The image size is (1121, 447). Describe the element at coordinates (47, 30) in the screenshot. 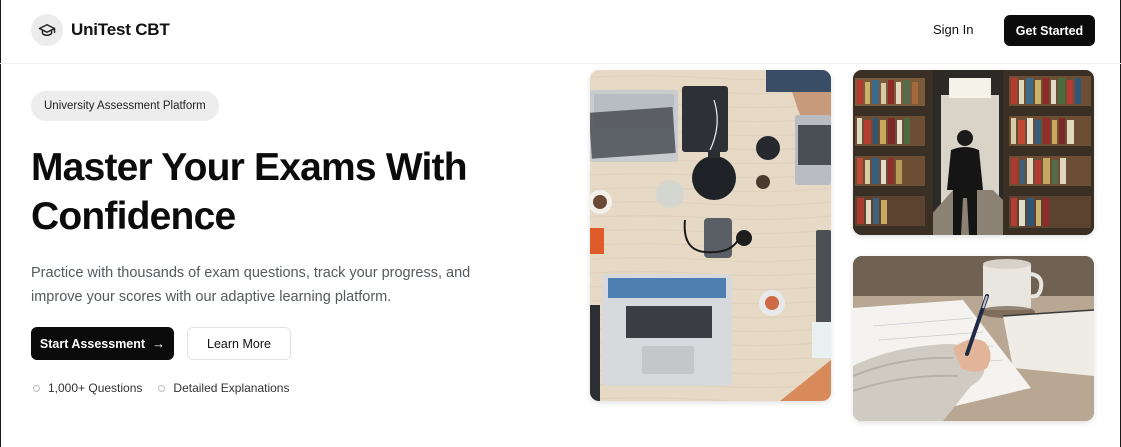

I see `graduation-cap-icon` at that location.